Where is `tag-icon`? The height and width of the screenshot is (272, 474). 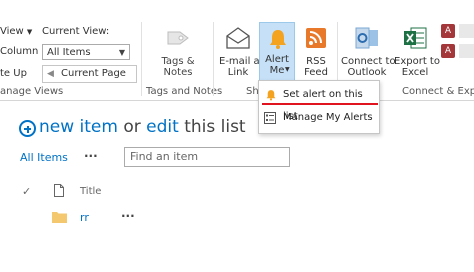
tag-icon is located at coordinates (178, 38).